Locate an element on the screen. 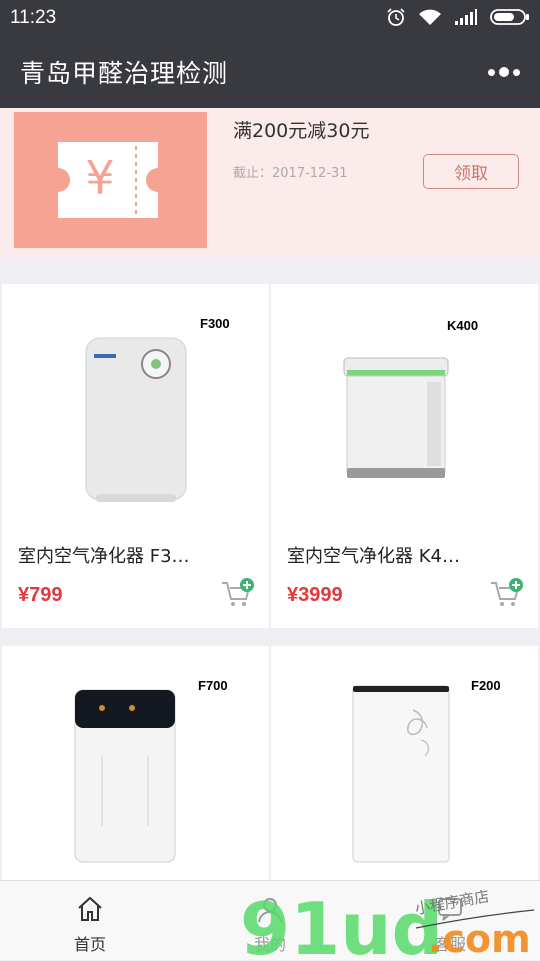 Image resolution: width=540 pixels, height=961 pixels. coupon-ticket: ¥ is located at coordinates (110, 180).